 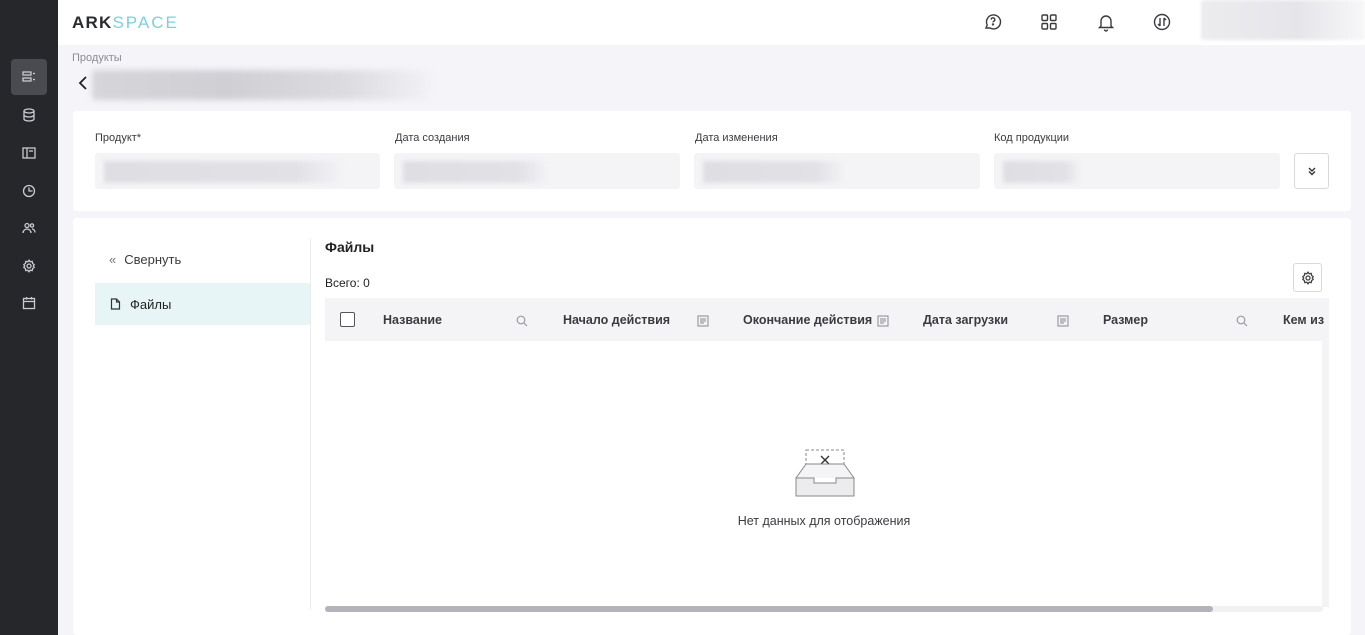 I want to click on logo: ARKSPACE, so click(x=125, y=23).